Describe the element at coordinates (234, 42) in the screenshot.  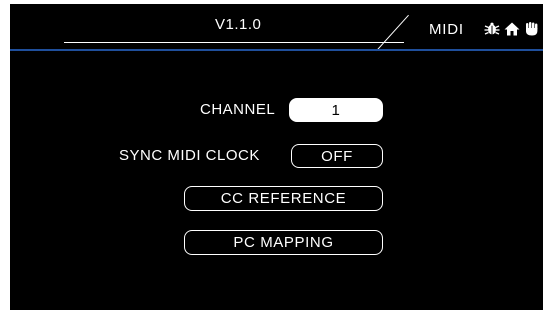
I see `version-underline` at that location.